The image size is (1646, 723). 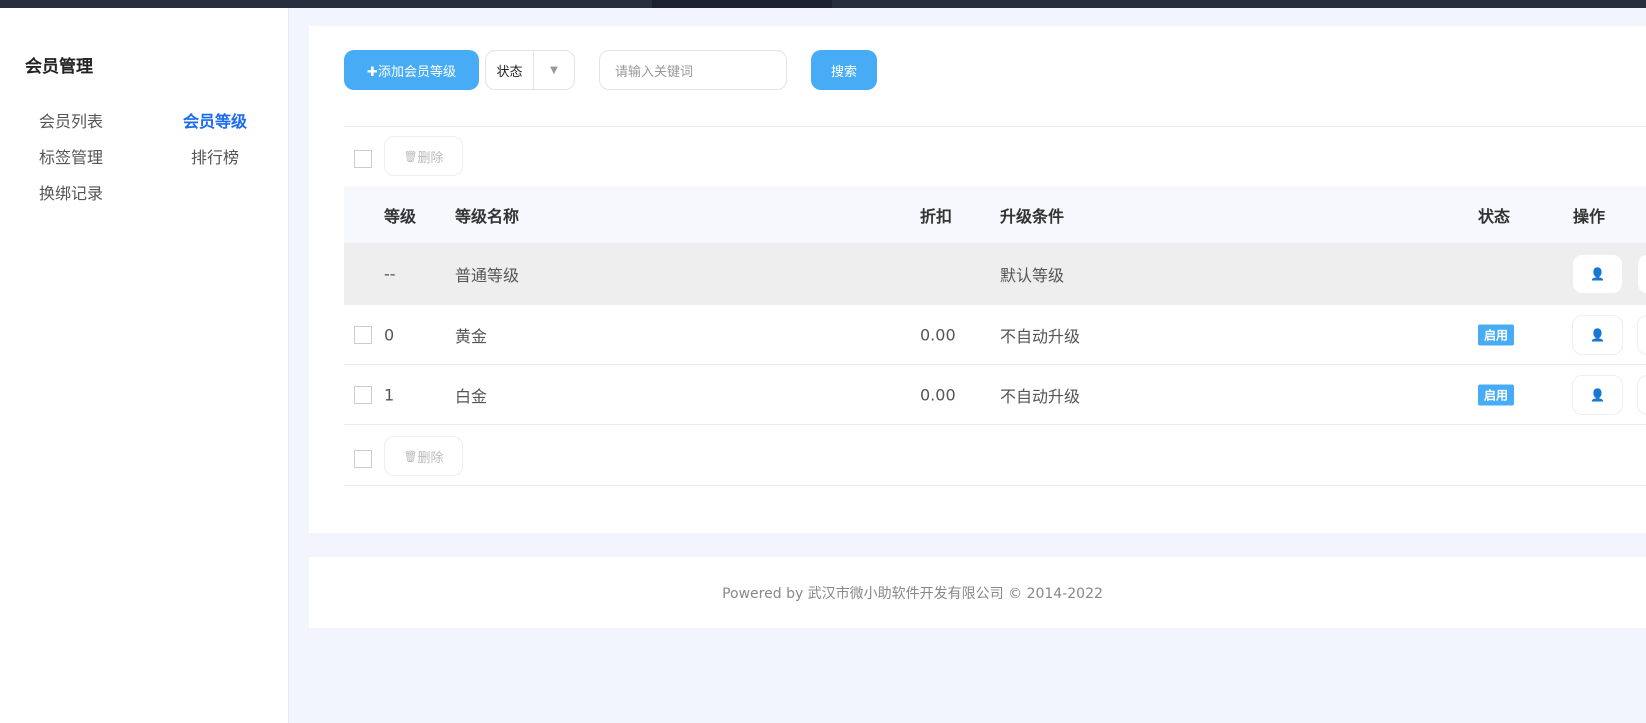 What do you see at coordinates (487, 275) in the screenshot?
I see `cell-name: 普通等级` at bounding box center [487, 275].